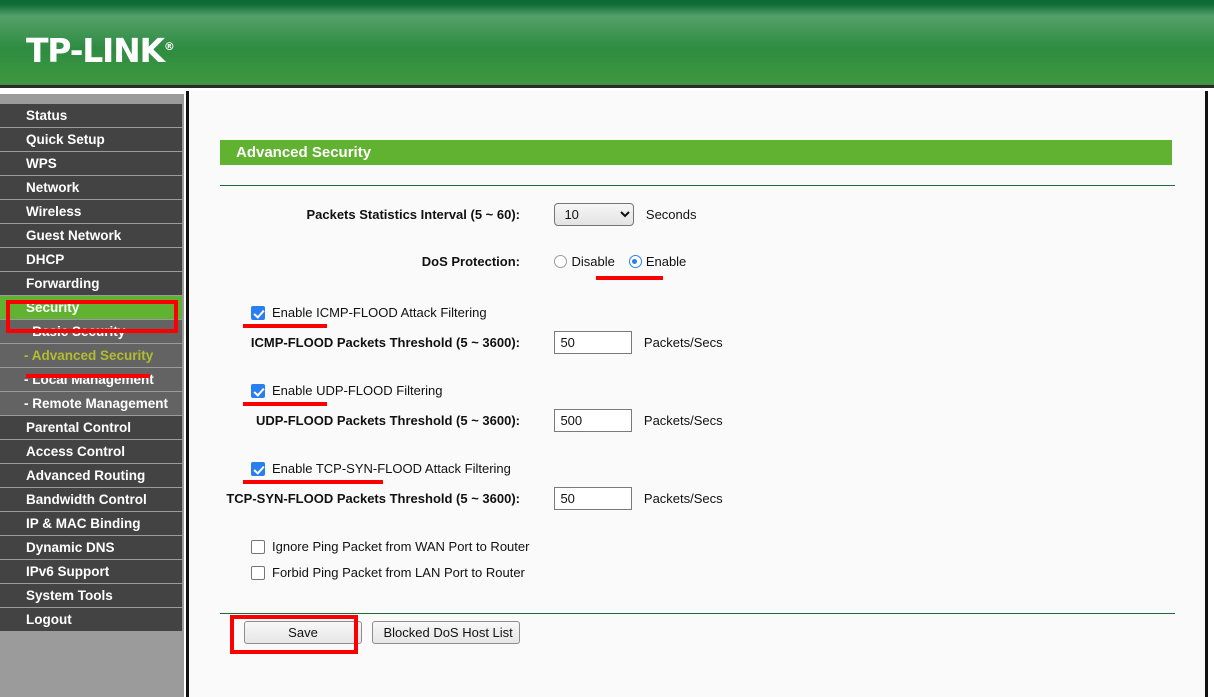  What do you see at coordinates (91, 284) in the screenshot?
I see `sidebar-item-forwarding: Forwarding` at bounding box center [91, 284].